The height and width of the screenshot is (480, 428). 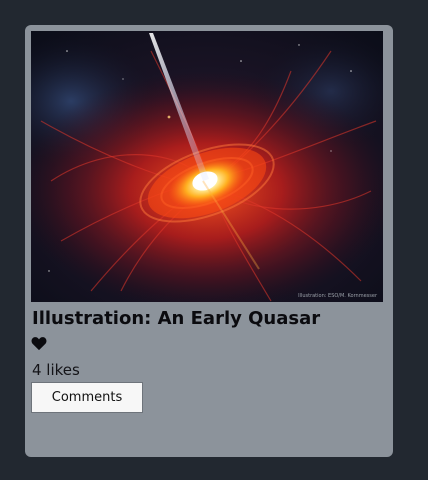 What do you see at coordinates (39, 343) in the screenshot?
I see `heart-icon` at bounding box center [39, 343].